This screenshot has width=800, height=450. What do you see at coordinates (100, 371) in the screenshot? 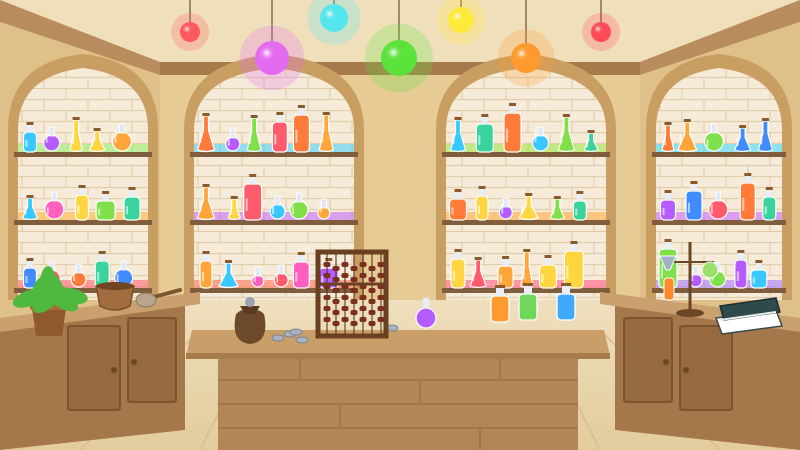
I see `left-counter` at bounding box center [100, 371].